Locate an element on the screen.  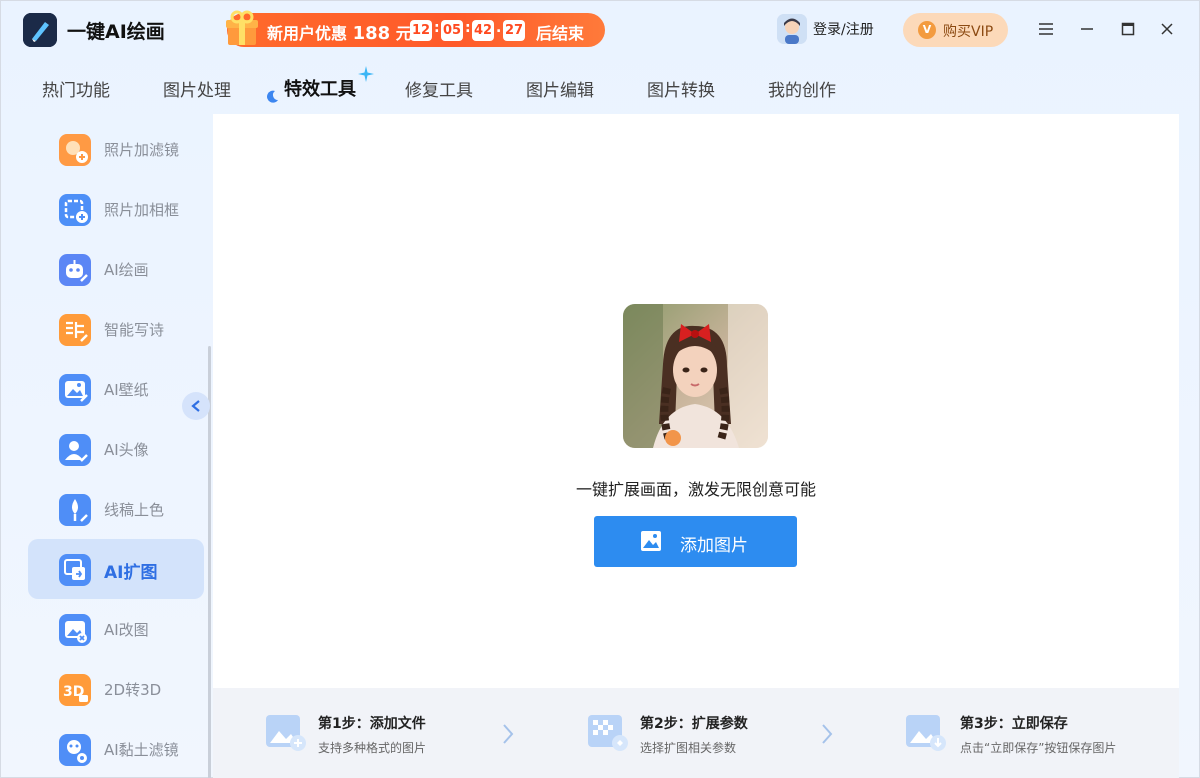
sidebar-item-ai-wallpaper: AI壁纸 is located at coordinates (116, 389).